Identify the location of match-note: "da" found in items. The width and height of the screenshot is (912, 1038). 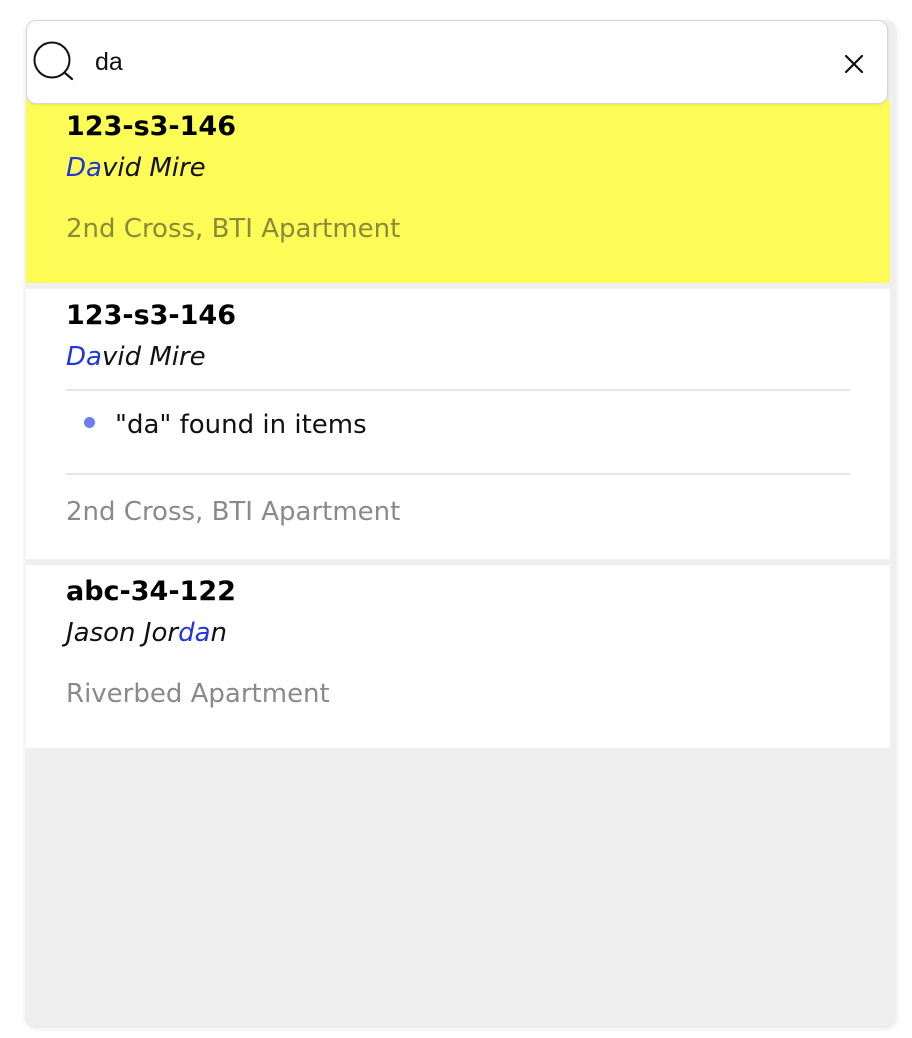
(225, 425).